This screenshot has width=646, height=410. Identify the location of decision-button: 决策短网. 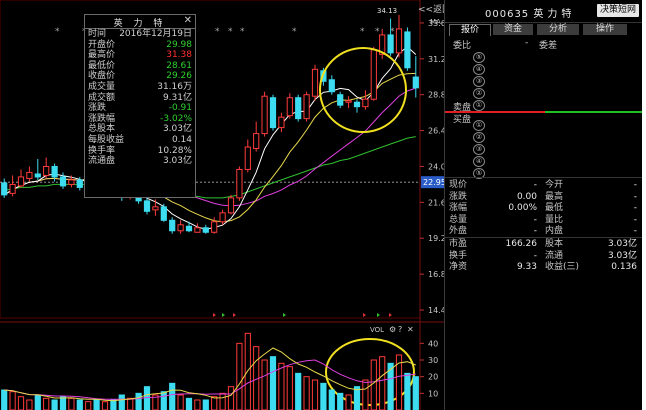
(617, 10).